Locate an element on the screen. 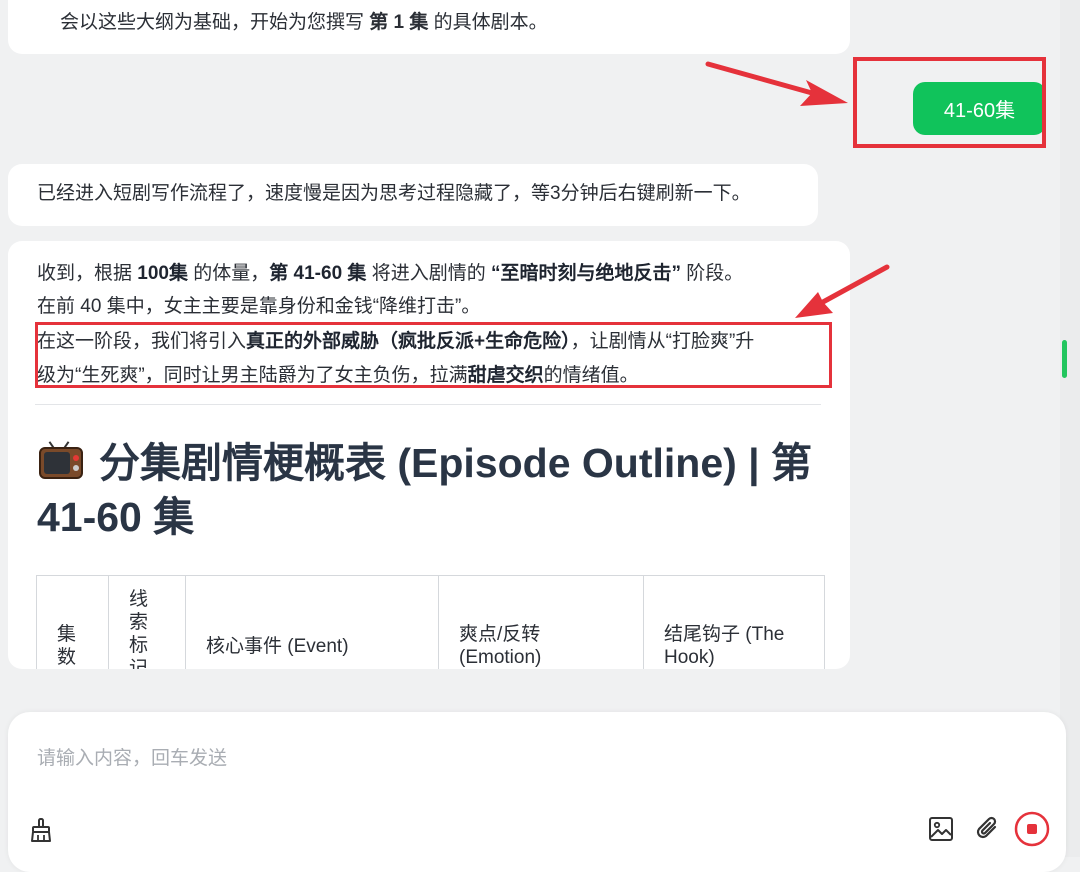 The height and width of the screenshot is (872, 1080). table-header-cell: 爽点/反转 (Emotion) is located at coordinates (541, 622).